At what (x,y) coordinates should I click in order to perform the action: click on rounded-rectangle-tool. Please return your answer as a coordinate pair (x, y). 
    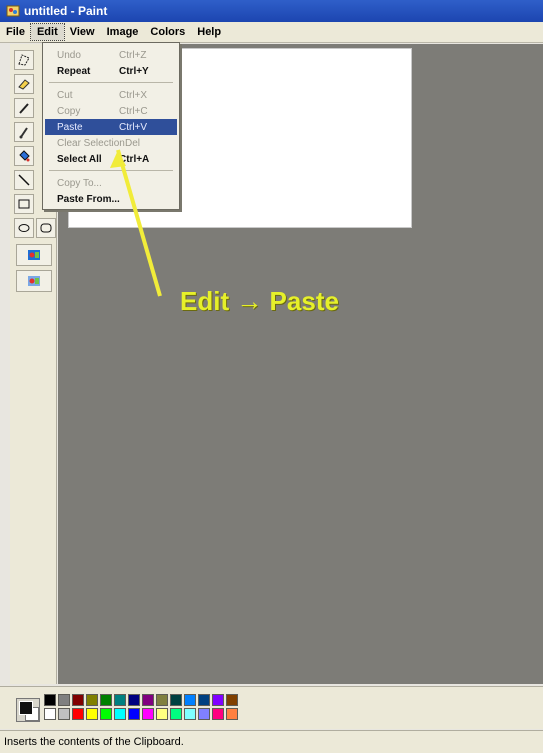
    Looking at the image, I should click on (46, 228).